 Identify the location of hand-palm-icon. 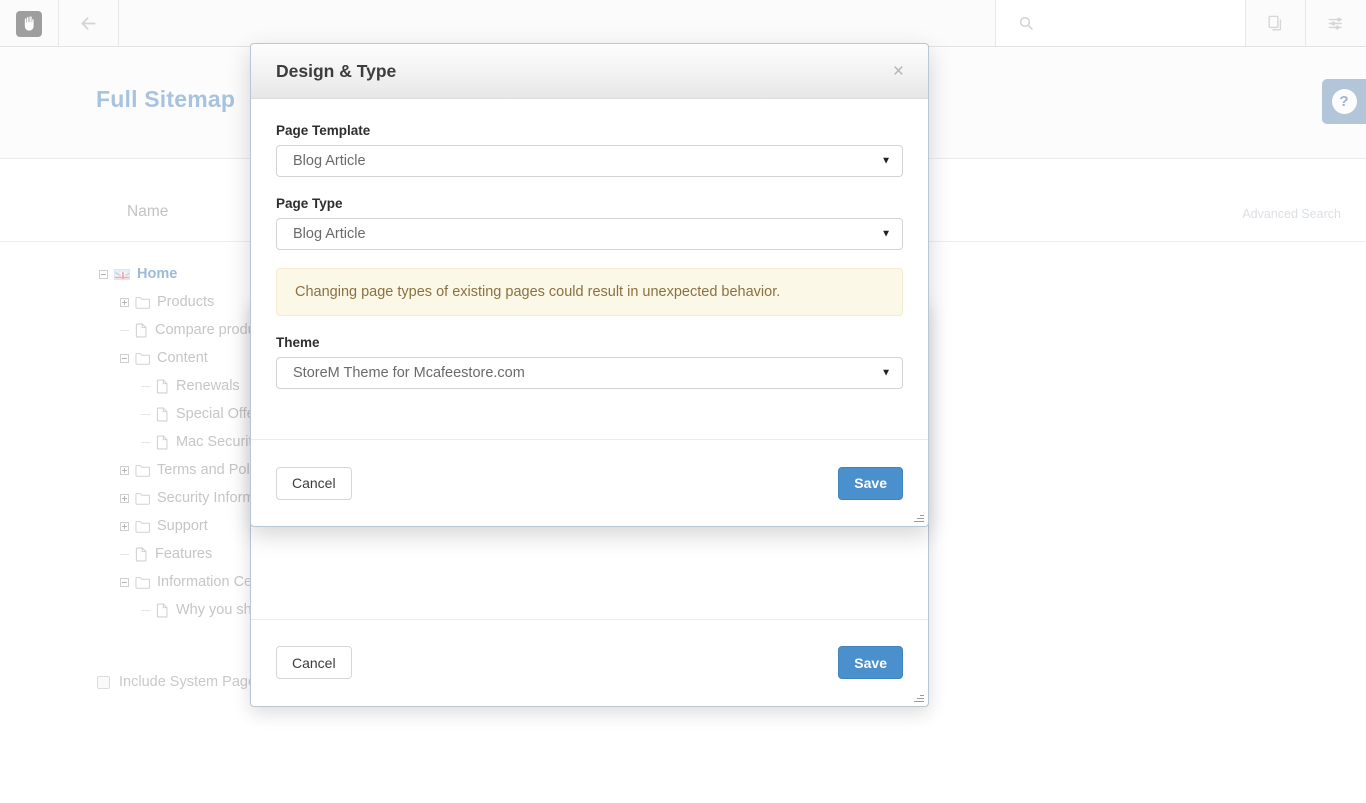
(29, 23).